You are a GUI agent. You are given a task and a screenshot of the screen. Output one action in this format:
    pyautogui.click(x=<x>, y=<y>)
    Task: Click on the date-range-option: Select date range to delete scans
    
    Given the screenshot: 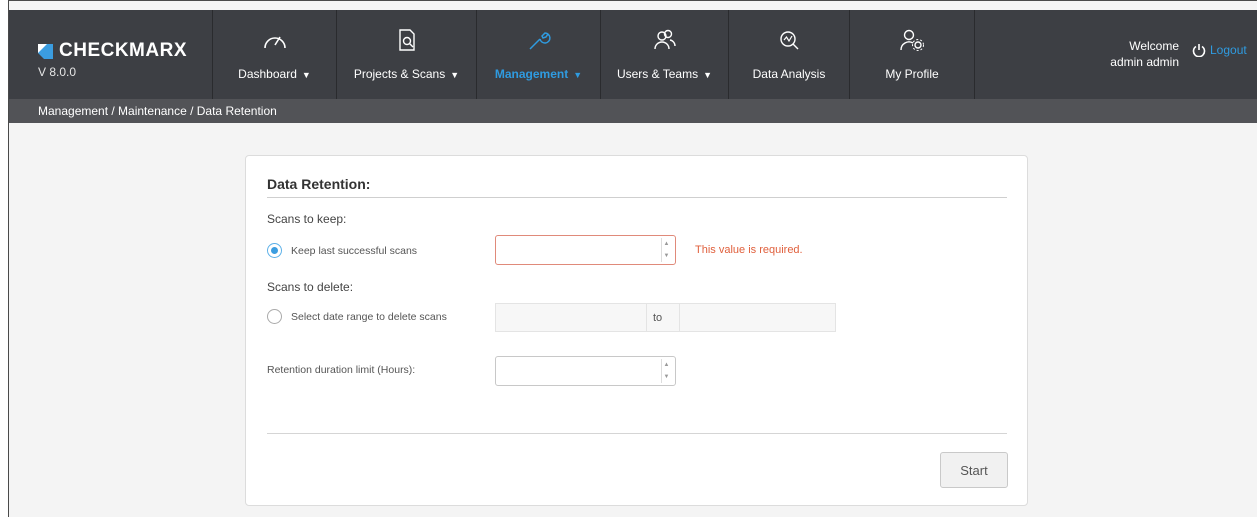 What is the action you would take?
    pyautogui.click(x=357, y=316)
    